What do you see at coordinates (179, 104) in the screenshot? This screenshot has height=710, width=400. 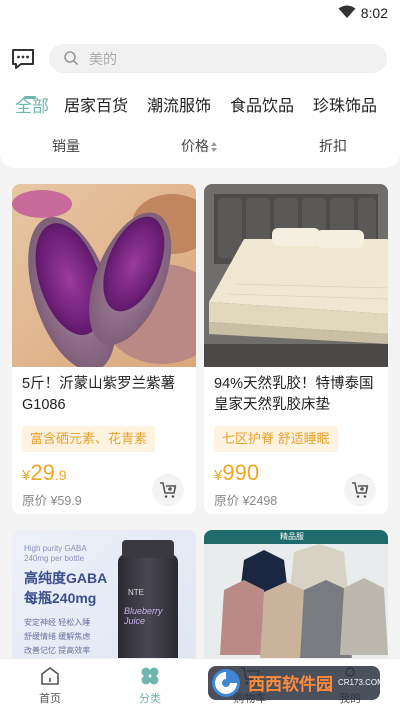 I see `tab-fashion: 潮流服饰` at bounding box center [179, 104].